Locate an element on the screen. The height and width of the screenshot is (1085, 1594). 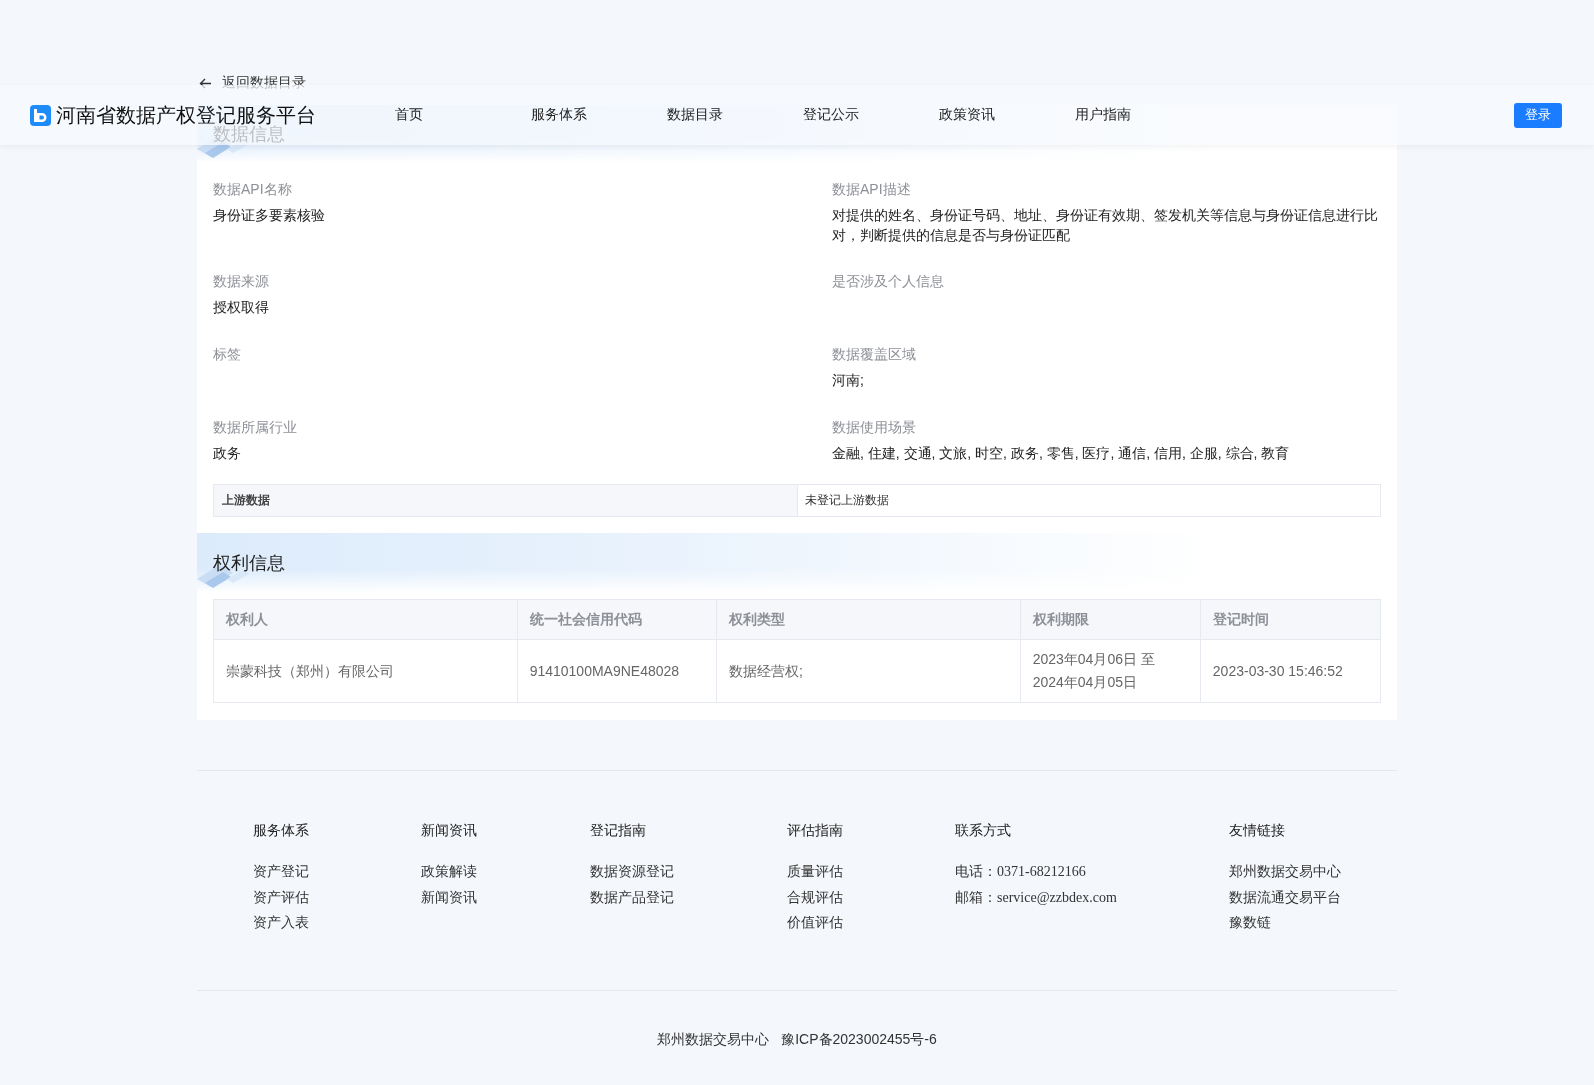
footer-link: 价值评估 is located at coordinates (815, 923).